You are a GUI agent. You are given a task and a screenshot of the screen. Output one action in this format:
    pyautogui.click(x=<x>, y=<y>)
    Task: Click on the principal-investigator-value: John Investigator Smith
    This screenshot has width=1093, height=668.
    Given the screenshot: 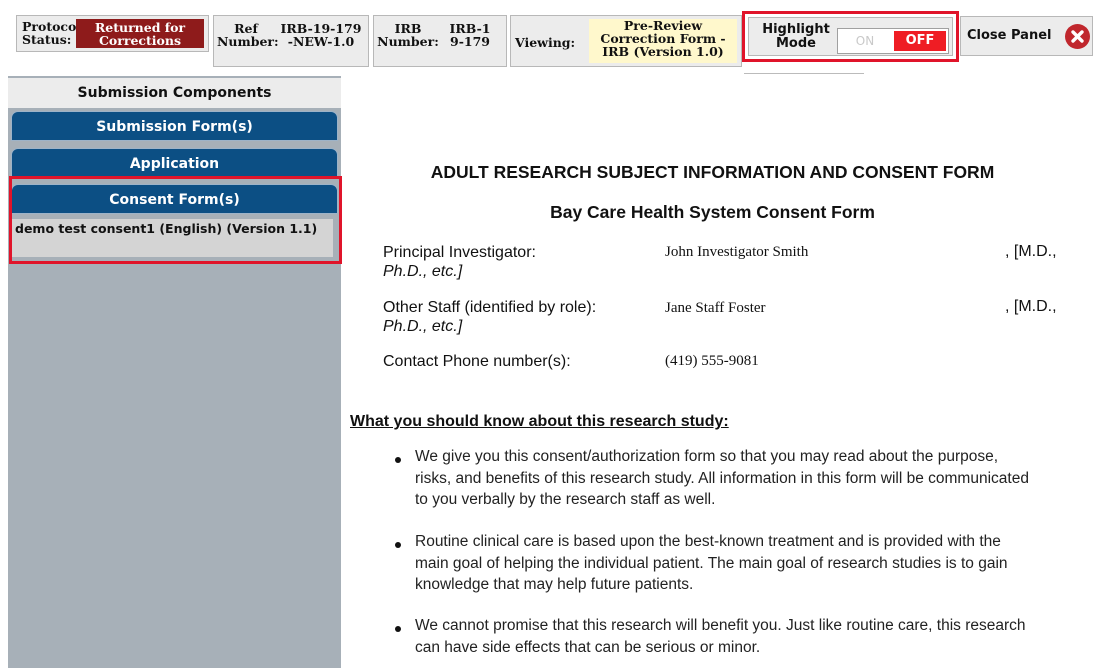 What is the action you would take?
    pyautogui.click(x=737, y=252)
    